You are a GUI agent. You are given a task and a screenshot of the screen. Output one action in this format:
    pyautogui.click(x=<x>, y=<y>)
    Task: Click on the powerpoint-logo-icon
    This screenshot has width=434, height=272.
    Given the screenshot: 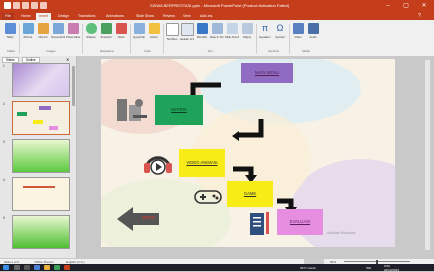 What is the action you would take?
    pyautogui.click(x=7, y=5)
    